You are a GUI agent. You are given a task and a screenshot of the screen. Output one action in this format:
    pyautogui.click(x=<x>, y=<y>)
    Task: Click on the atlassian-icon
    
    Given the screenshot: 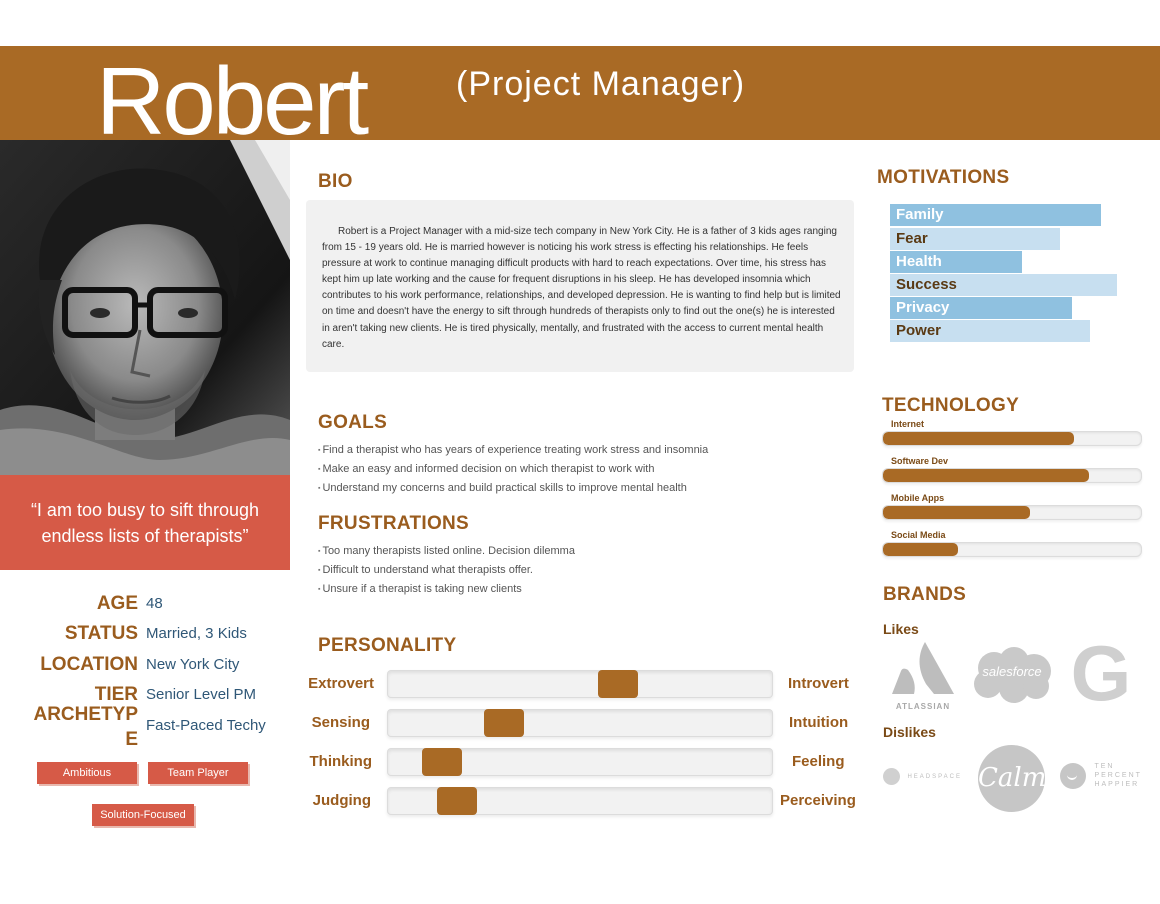 What is the action you would take?
    pyautogui.click(x=923, y=668)
    